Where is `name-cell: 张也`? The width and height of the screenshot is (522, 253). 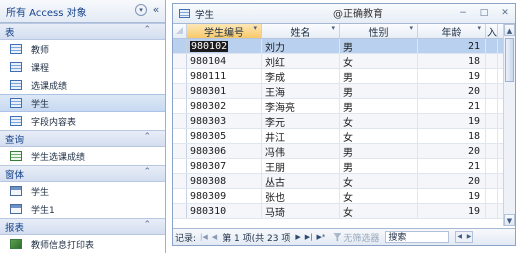
name-cell: 张也 is located at coordinates (301, 196).